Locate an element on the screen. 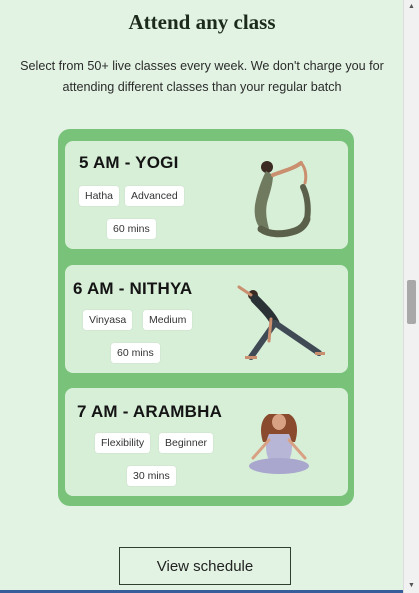 The image size is (419, 593). class-card-nithya: 6 AM - NITHYA Vinyasa Medium 60 mins is located at coordinates (206, 319).